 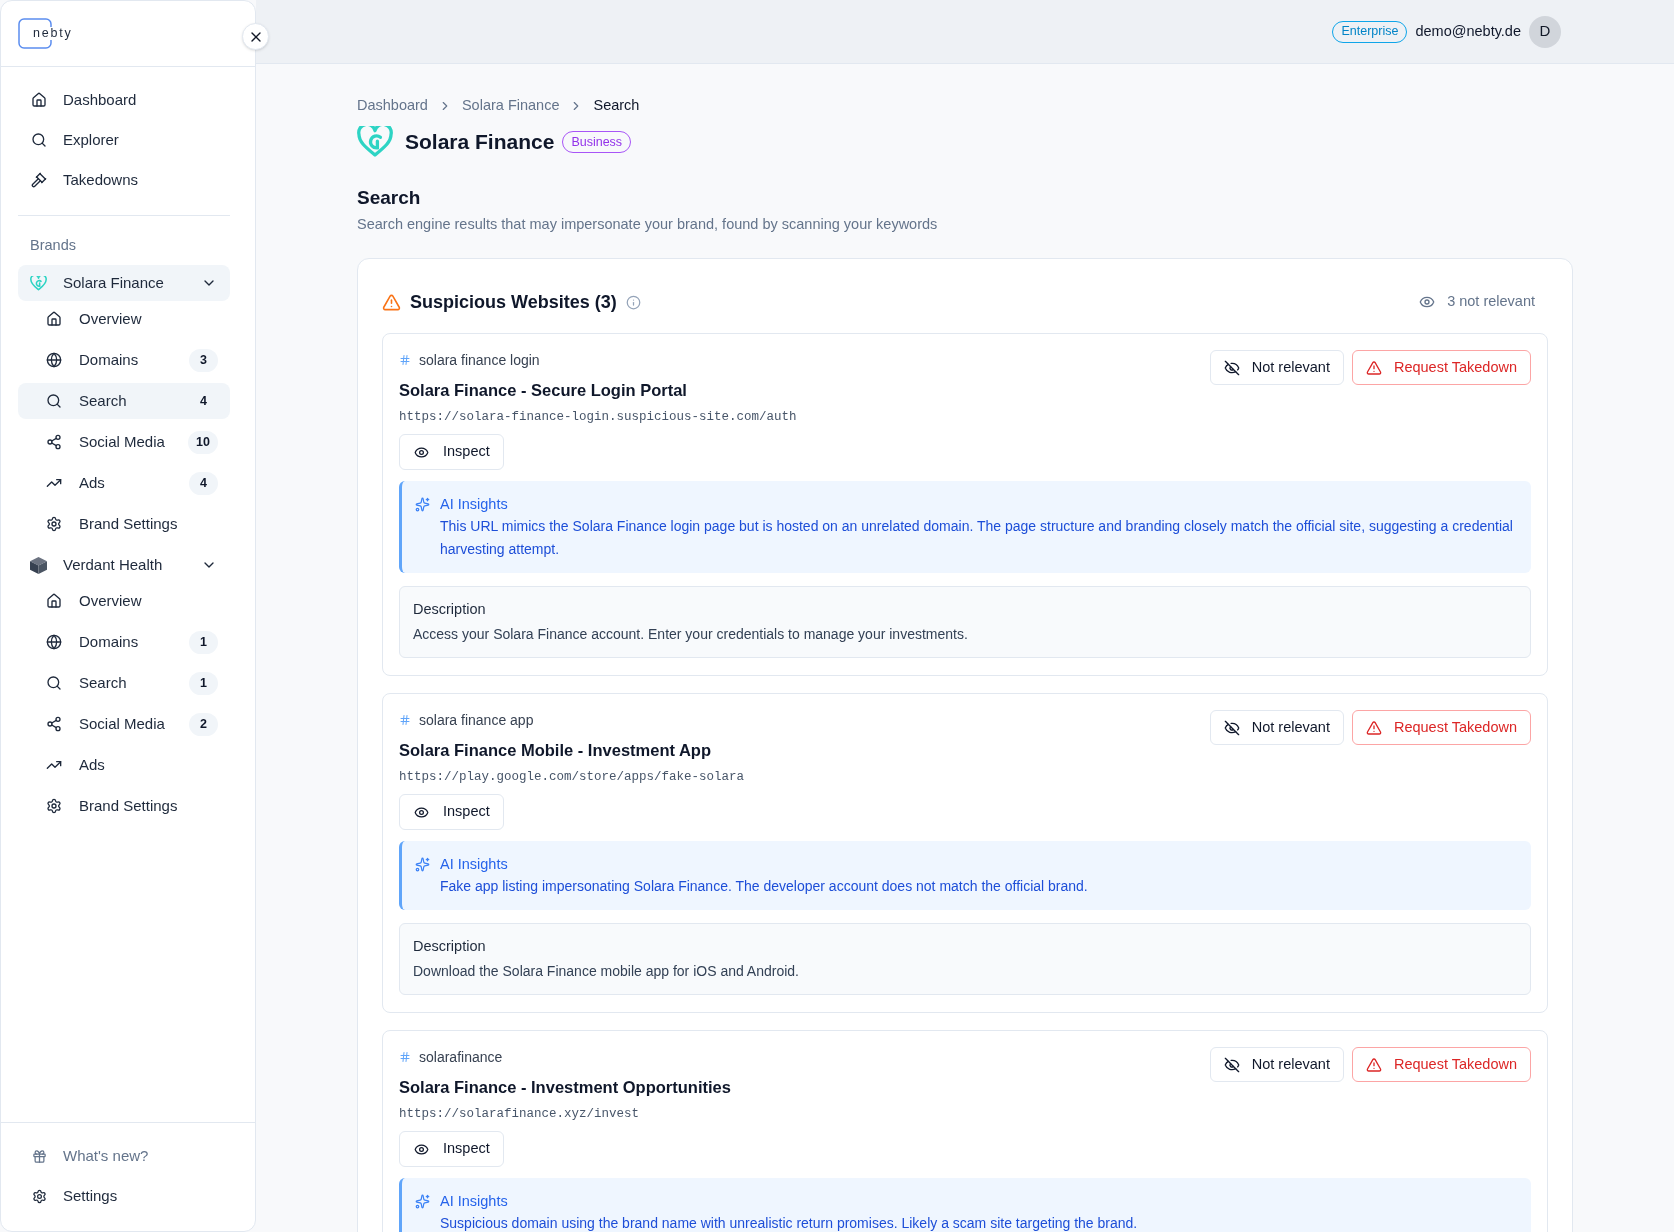 I want to click on info-icon, so click(x=633, y=302).